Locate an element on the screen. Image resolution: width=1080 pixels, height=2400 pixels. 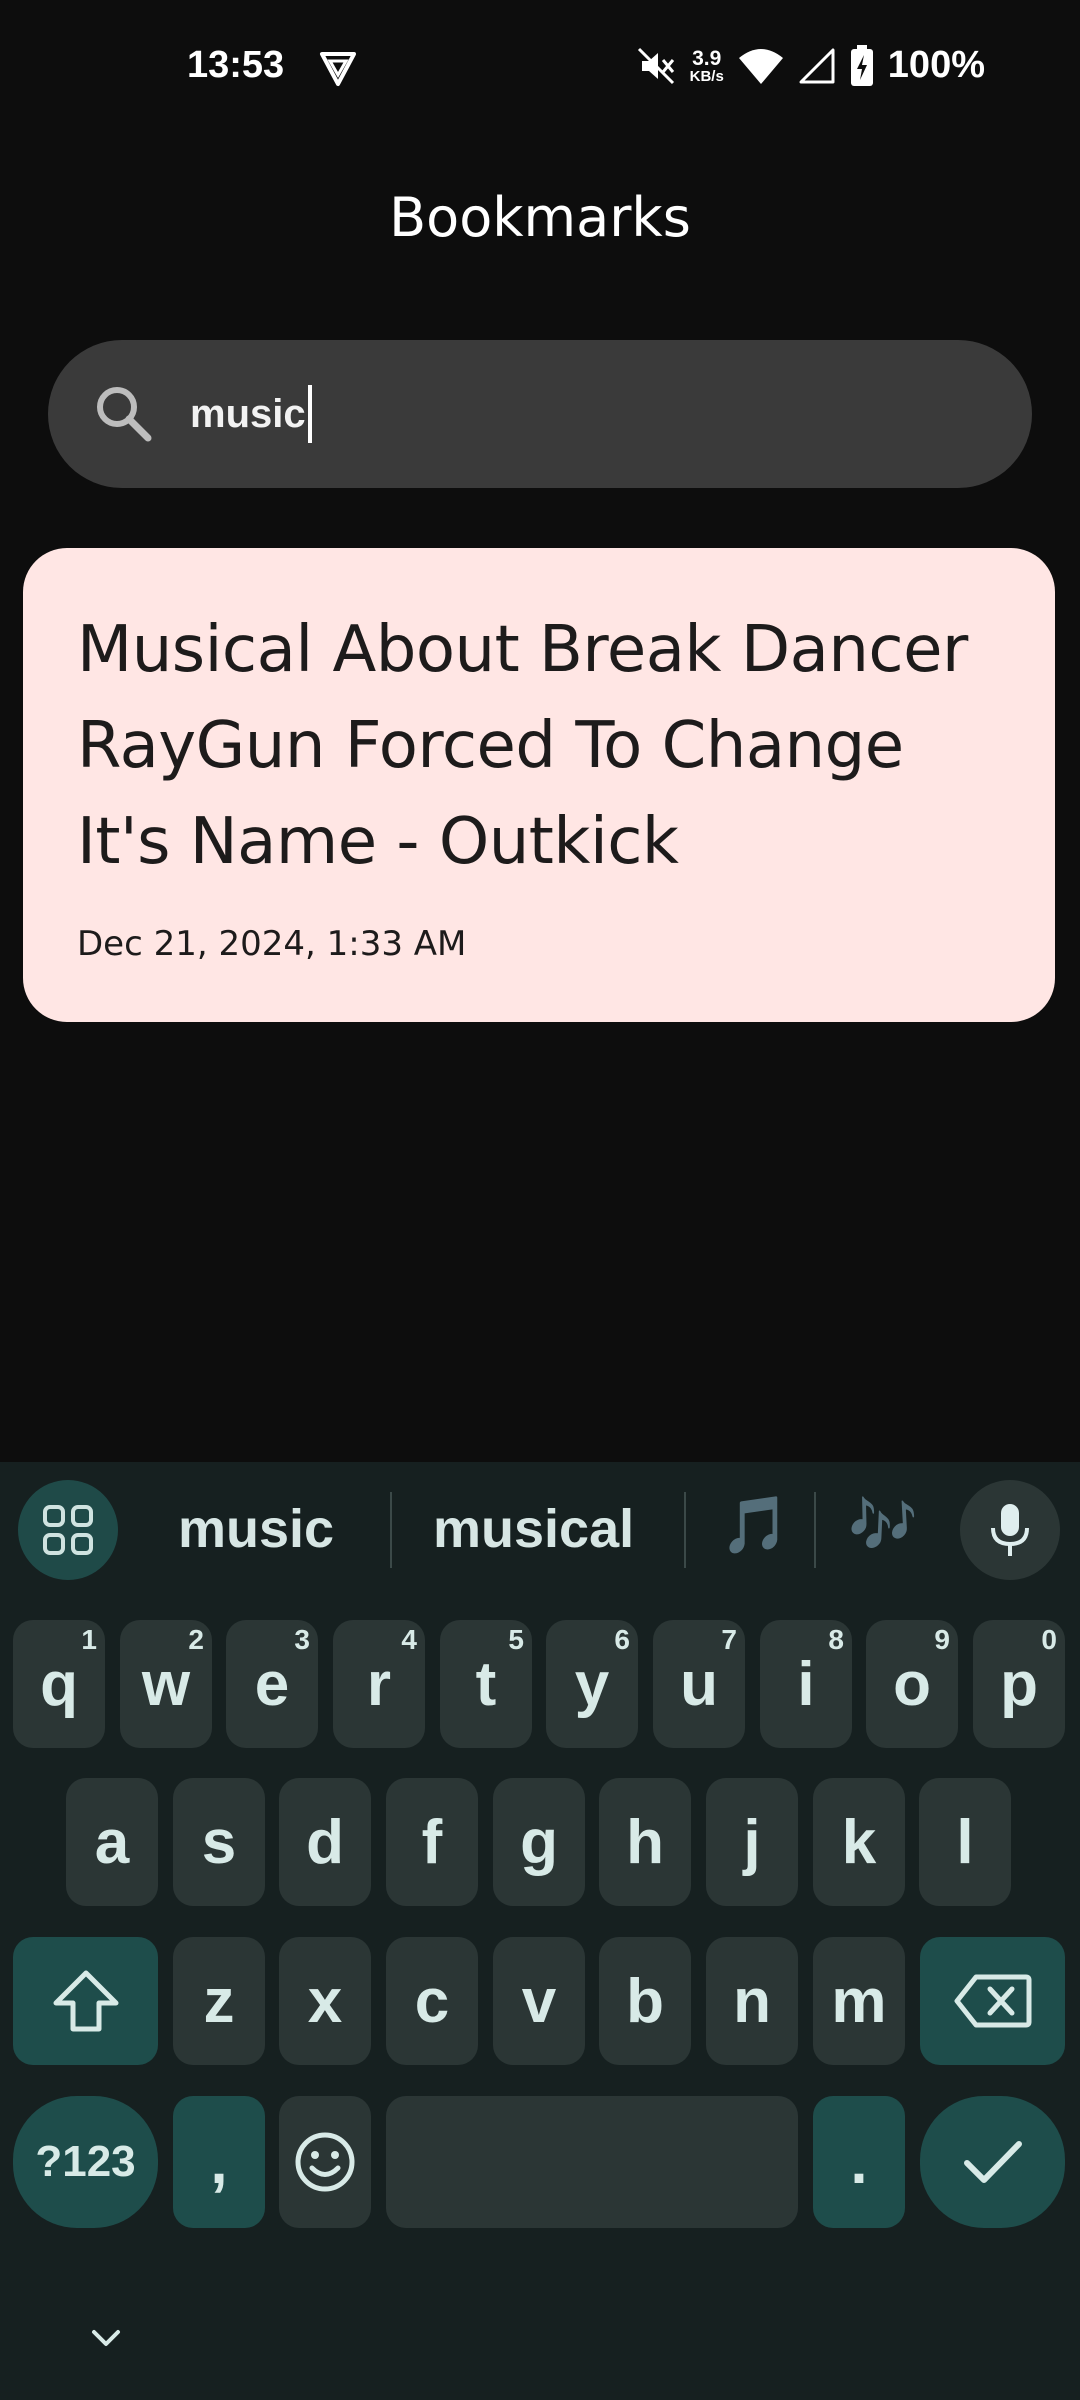
voice-input-button is located at coordinates (1010, 1530).